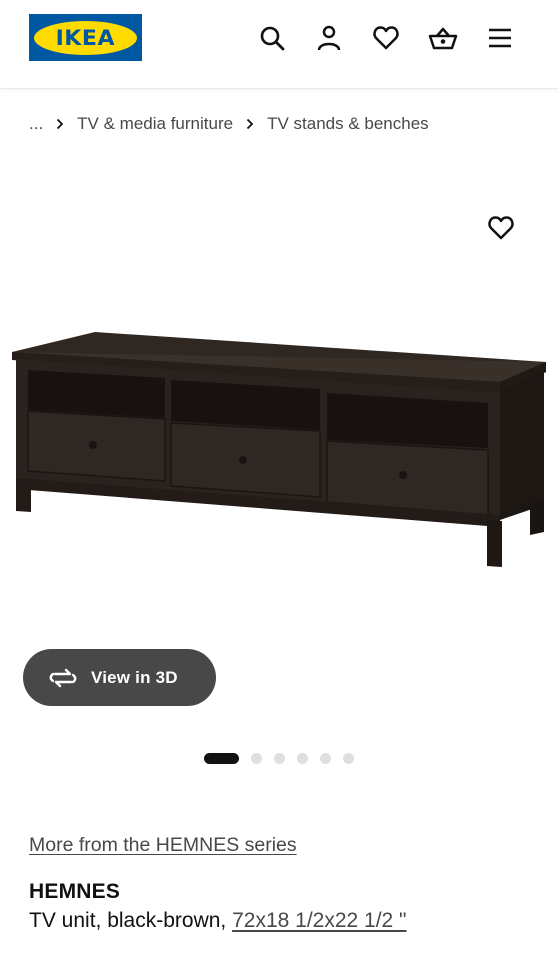 This screenshot has width=558, height=960. Describe the element at coordinates (75, 891) in the screenshot. I see `product-name: HEMNES` at that location.